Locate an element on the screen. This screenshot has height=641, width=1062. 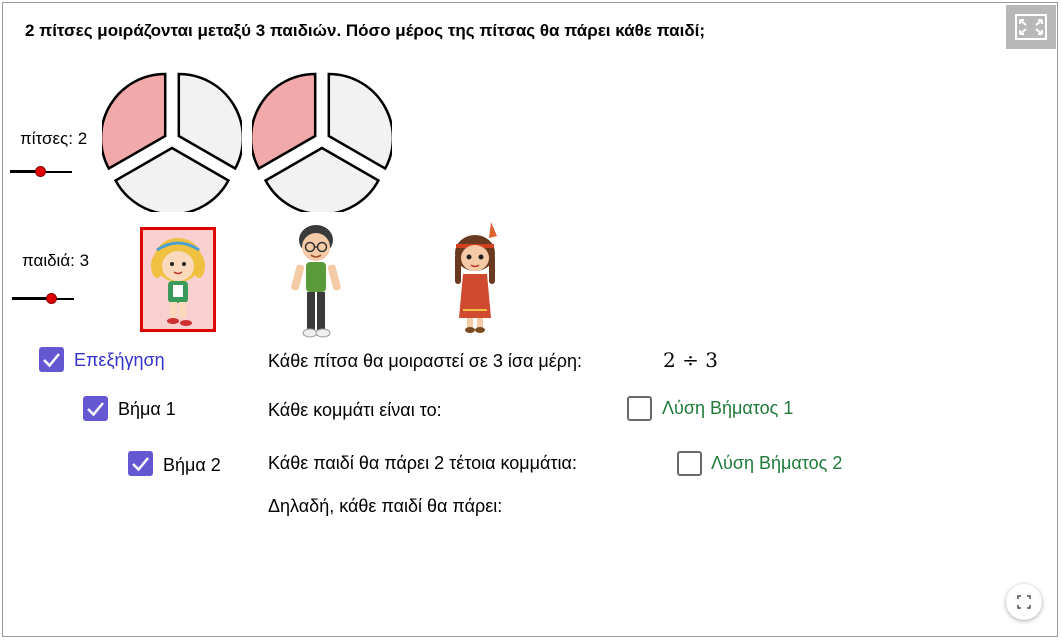
step2-checkbox is located at coordinates (140, 463).